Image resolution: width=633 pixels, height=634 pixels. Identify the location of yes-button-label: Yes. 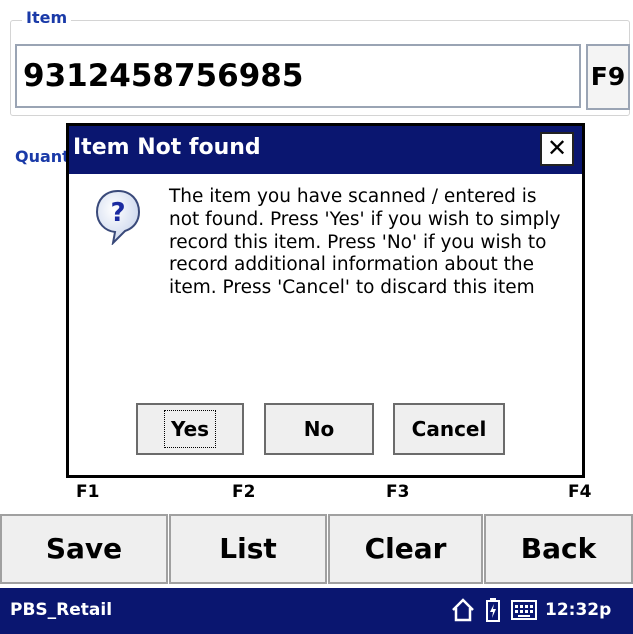
(190, 429).